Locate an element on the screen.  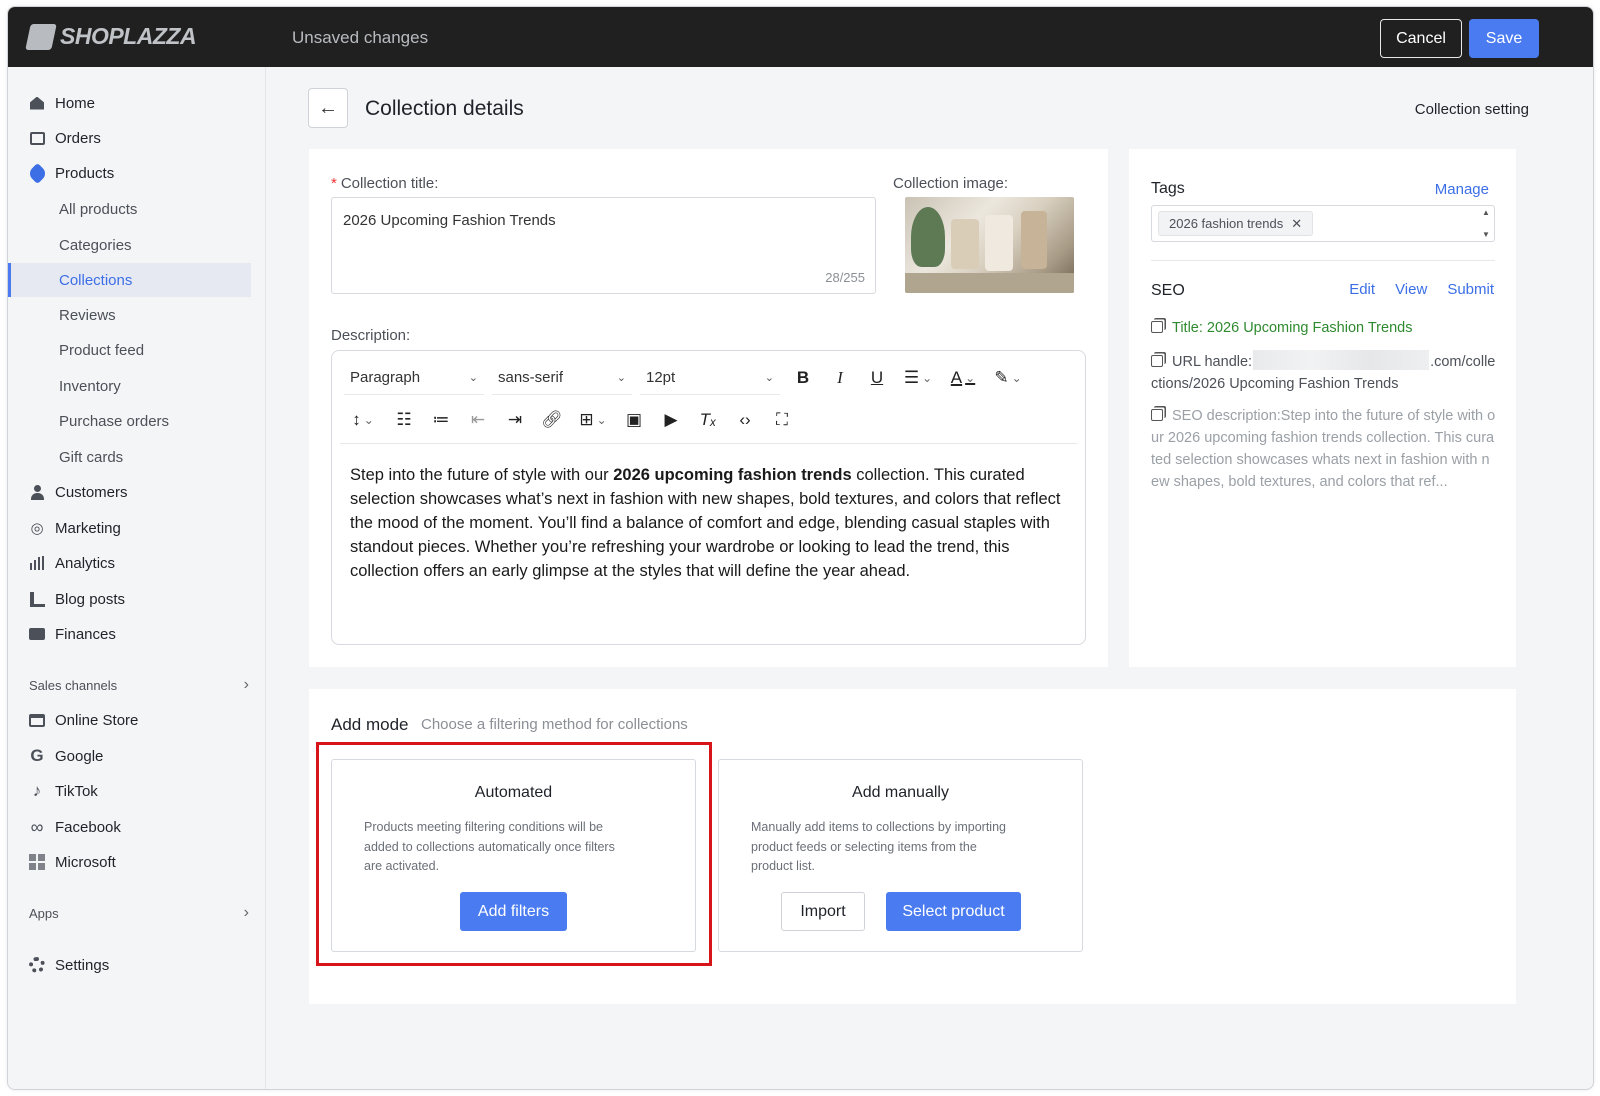
sidebar-item-tiktok: ♪ TikTok is located at coordinates (129, 791).